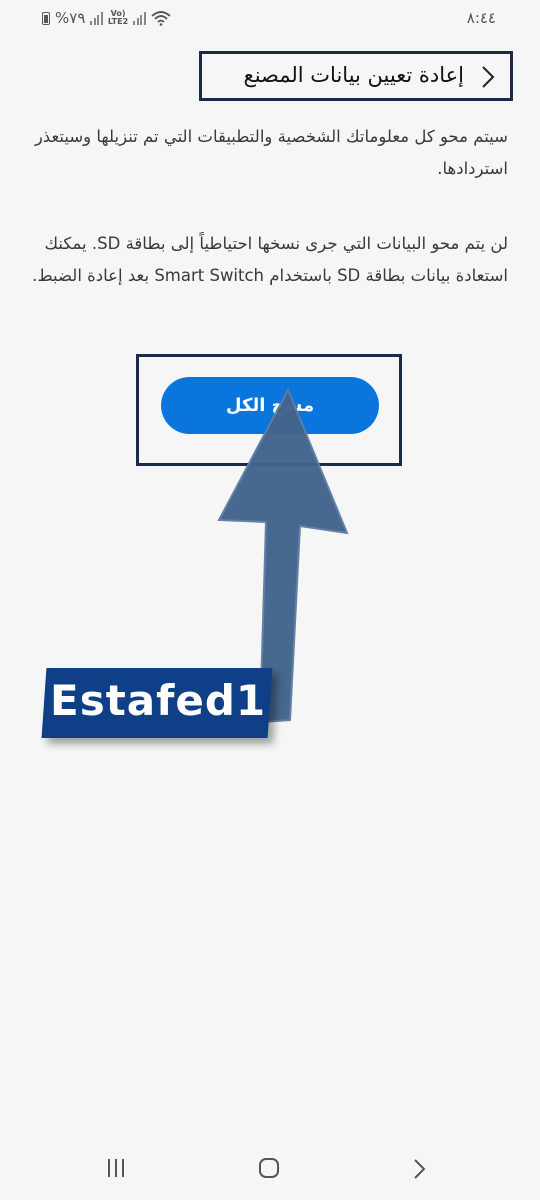  What do you see at coordinates (96, 18) in the screenshot?
I see `signal-icon` at bounding box center [96, 18].